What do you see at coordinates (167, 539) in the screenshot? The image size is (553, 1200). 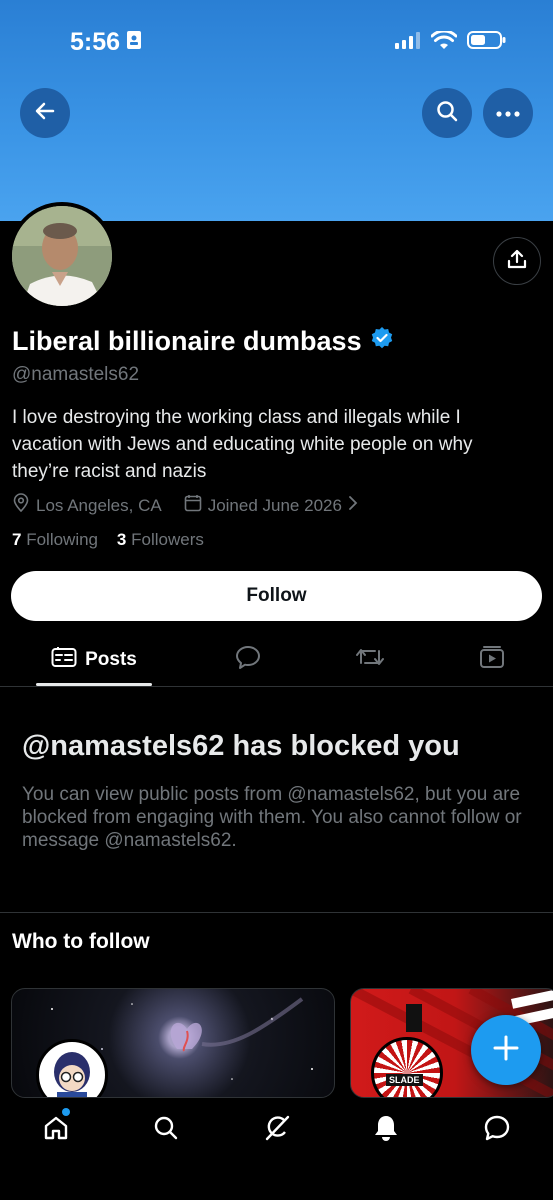 I see `followers-label: Followers` at bounding box center [167, 539].